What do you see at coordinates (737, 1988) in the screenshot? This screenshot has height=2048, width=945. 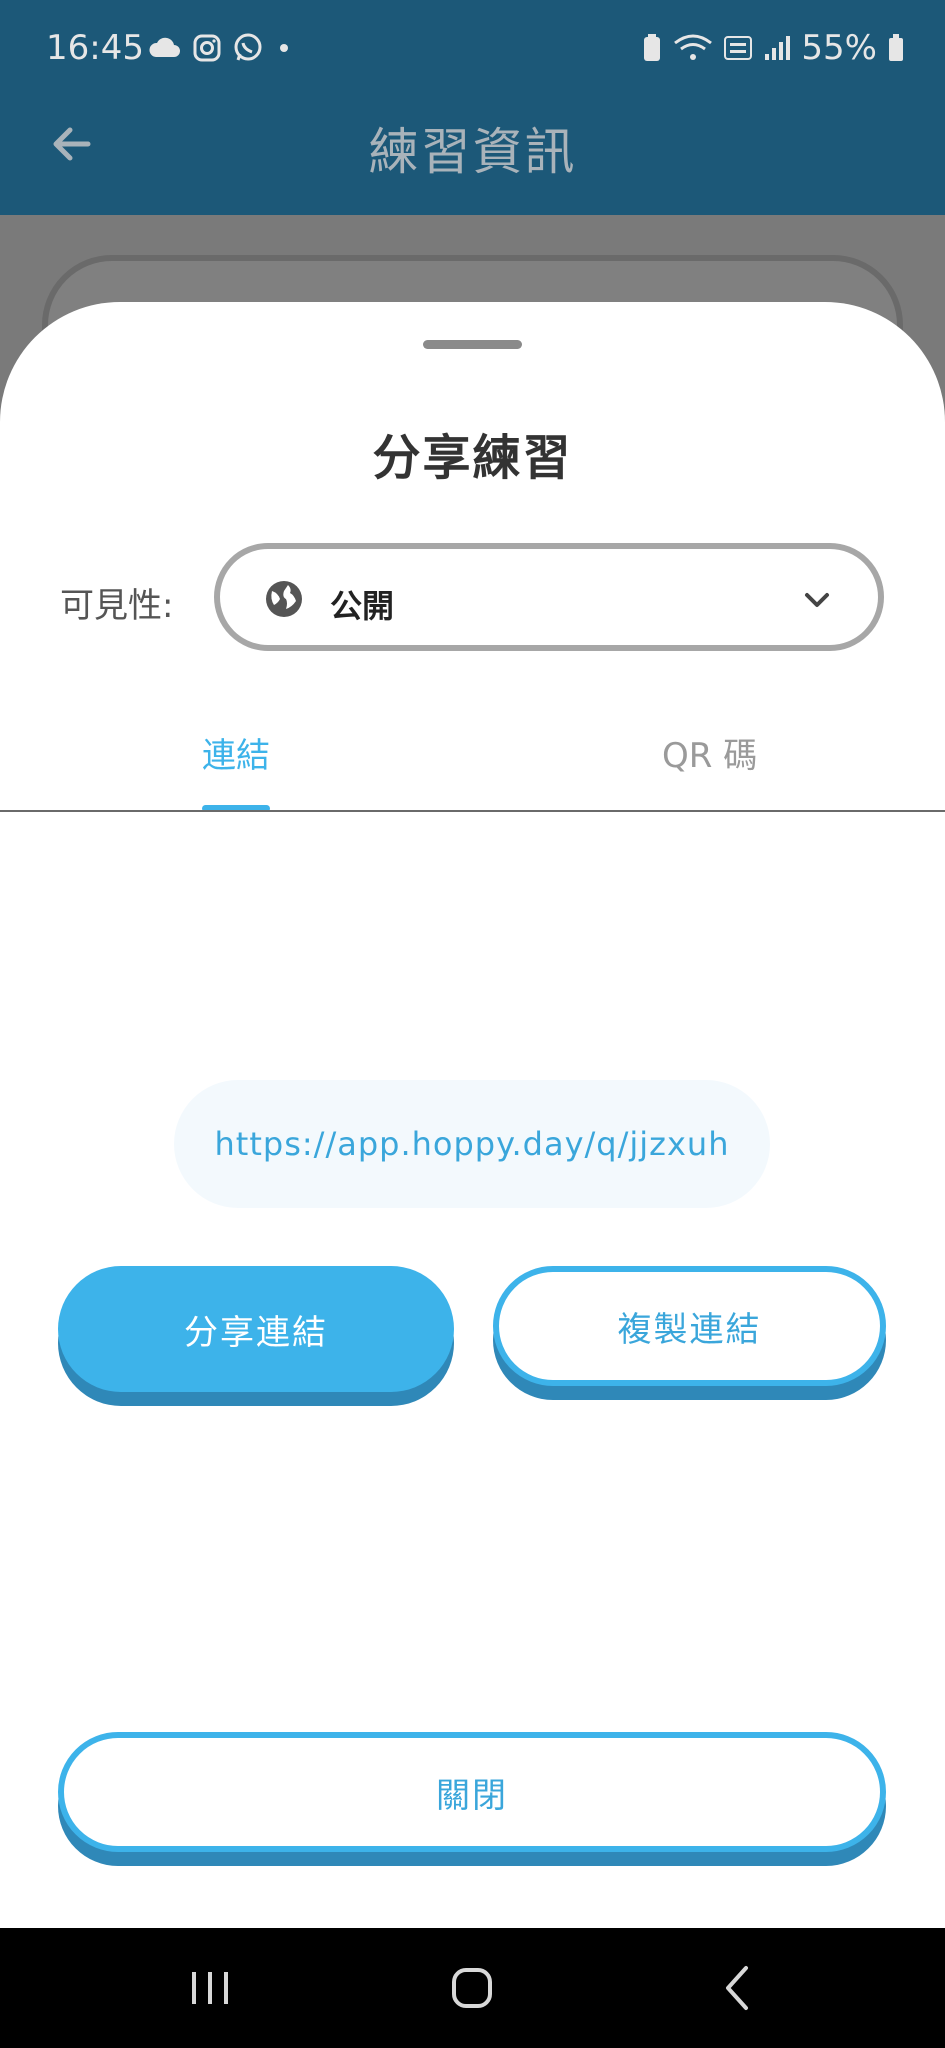 I see `nav-back-icon` at bounding box center [737, 1988].